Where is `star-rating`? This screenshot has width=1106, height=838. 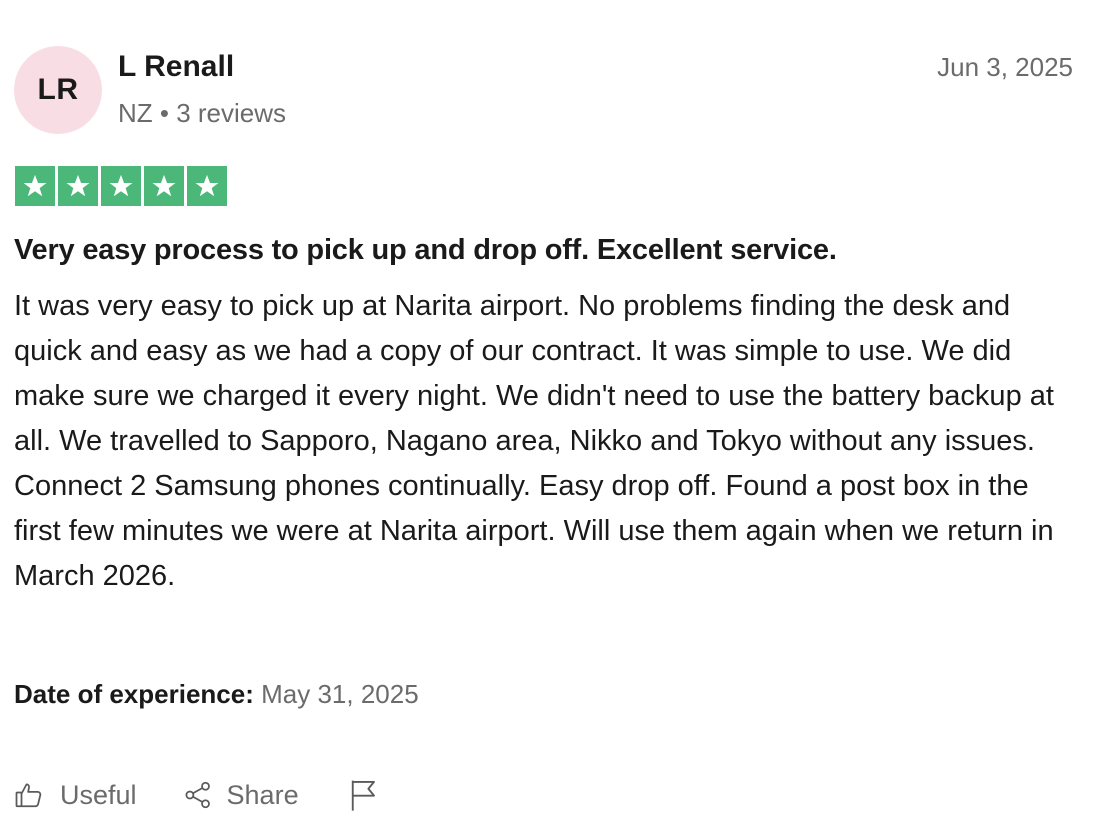 star-rating is located at coordinates (121, 186).